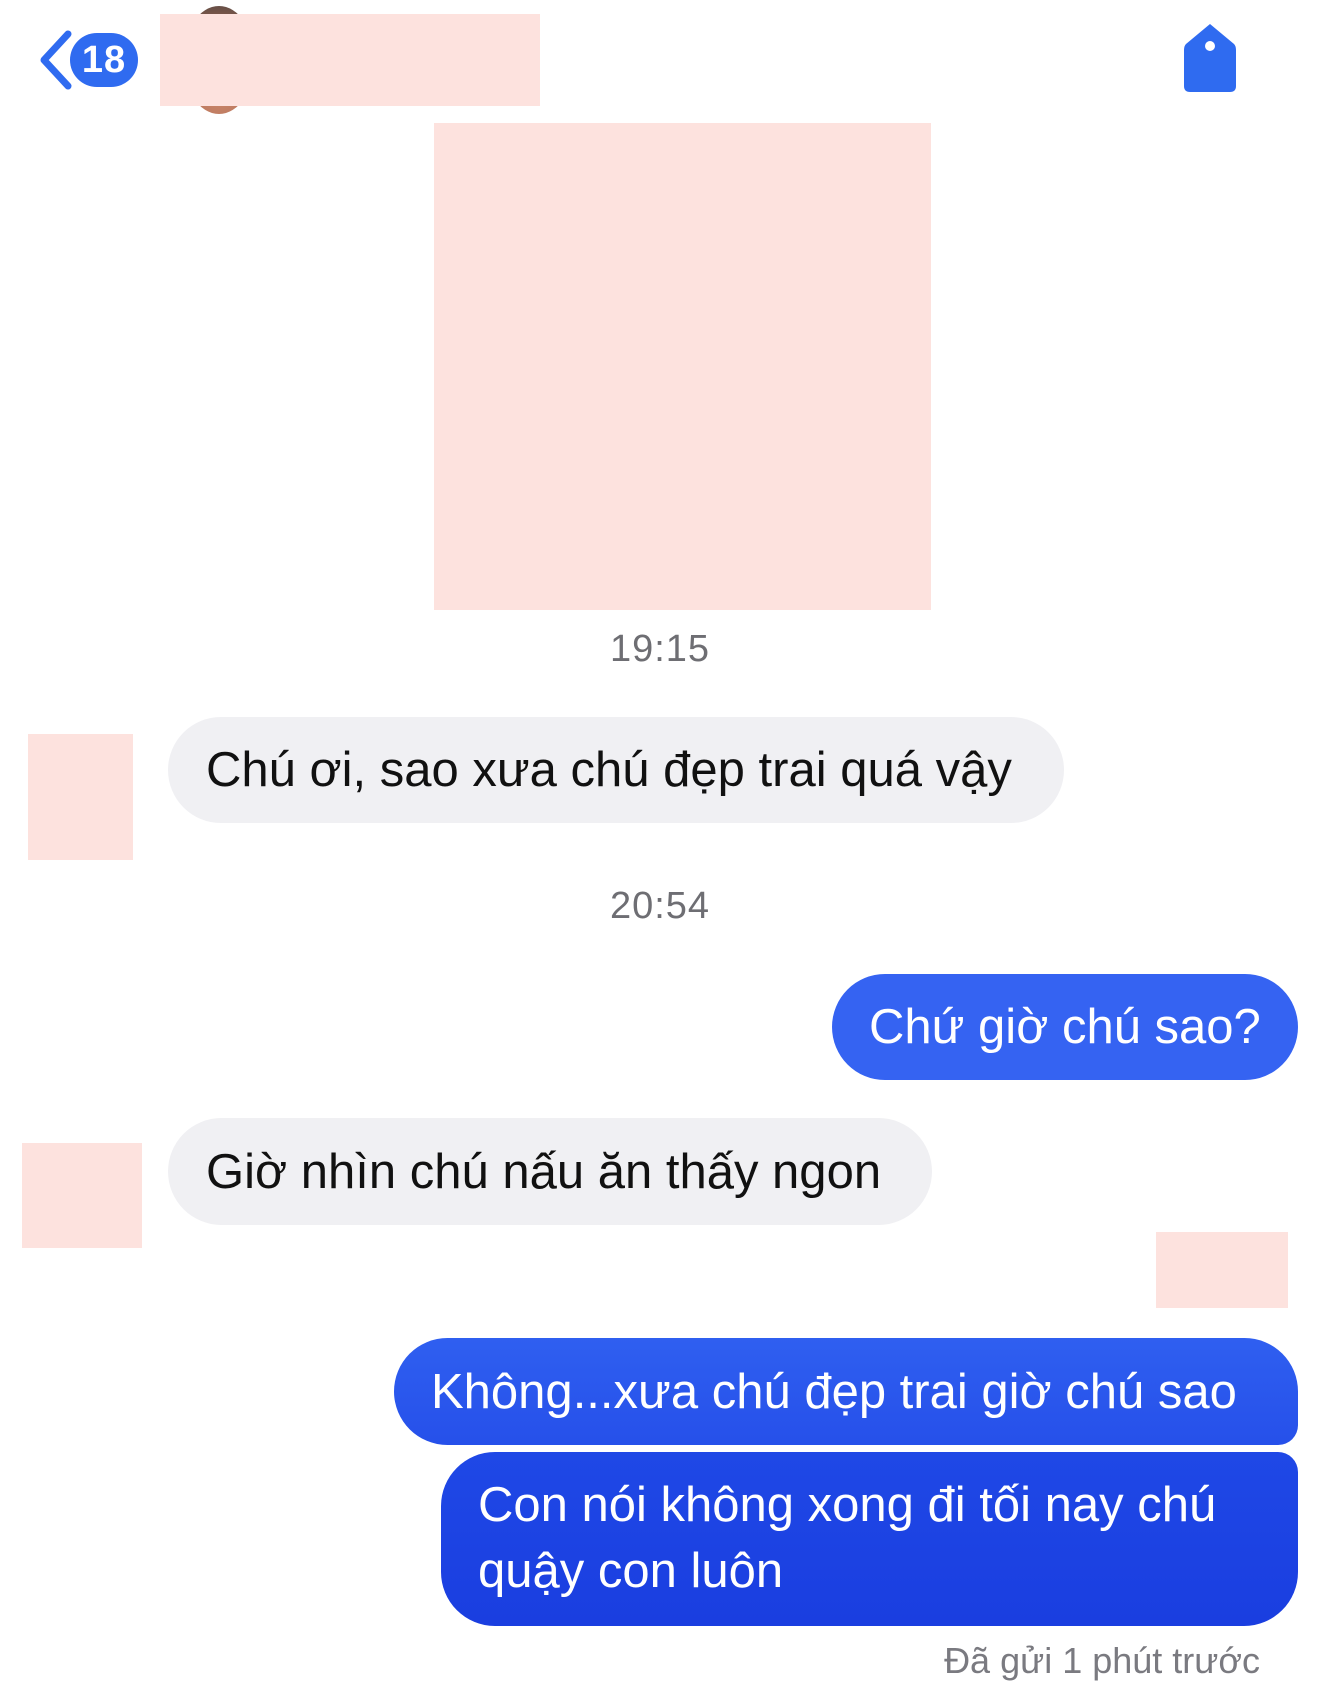 This screenshot has height=1698, width=1320. What do you see at coordinates (104, 60) in the screenshot?
I see `unread-count-badge: 18` at bounding box center [104, 60].